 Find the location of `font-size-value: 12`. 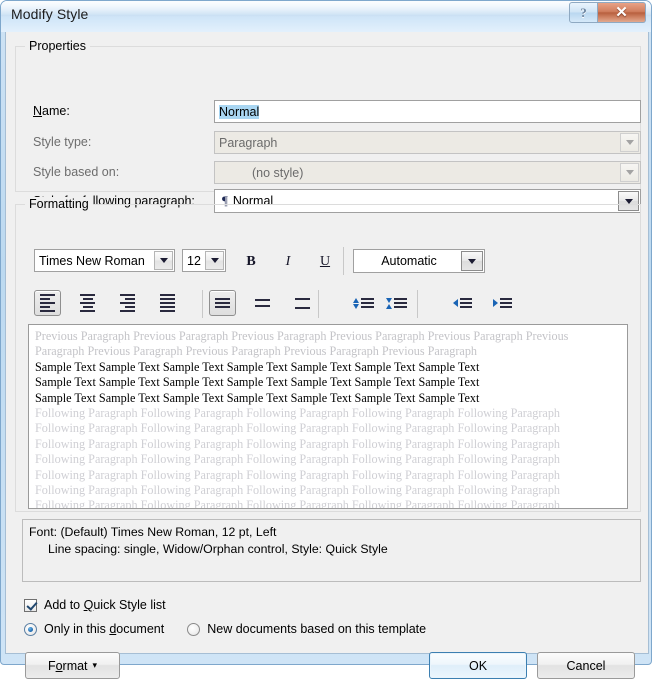

font-size-value: 12 is located at coordinates (194, 260).